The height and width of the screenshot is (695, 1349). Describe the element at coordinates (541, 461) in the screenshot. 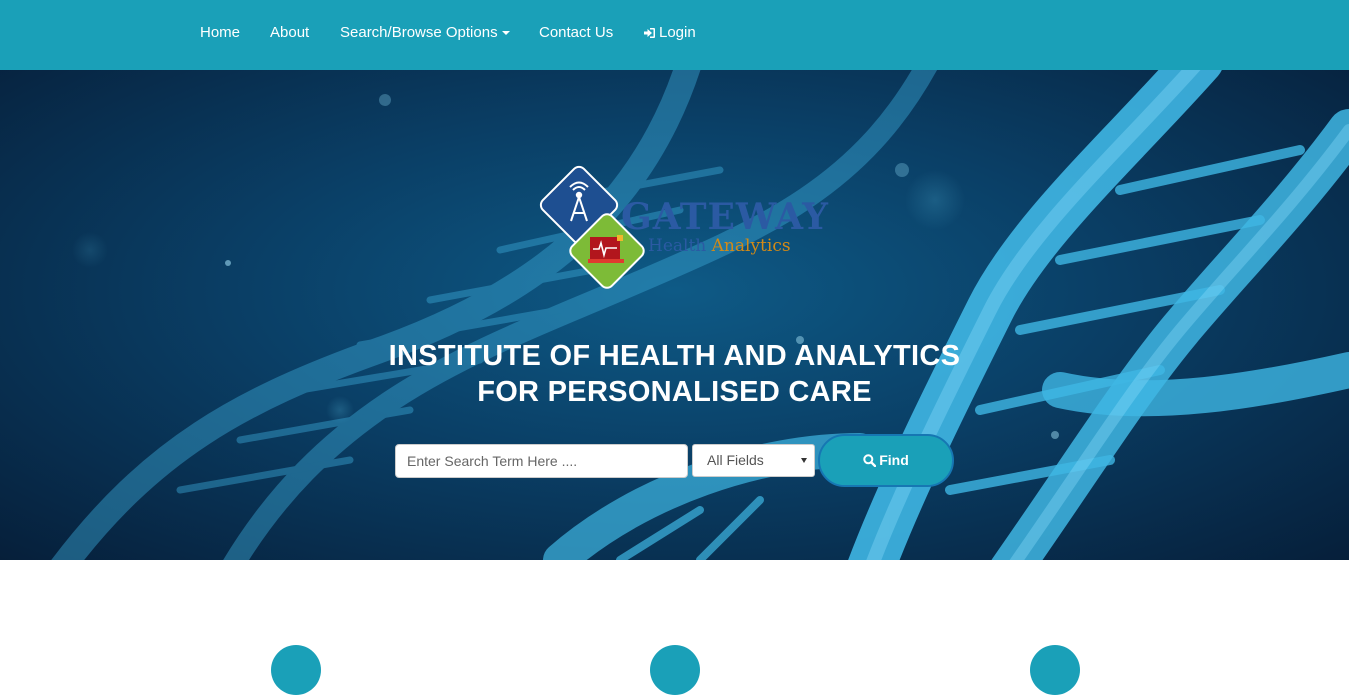

I see `search-input` at that location.